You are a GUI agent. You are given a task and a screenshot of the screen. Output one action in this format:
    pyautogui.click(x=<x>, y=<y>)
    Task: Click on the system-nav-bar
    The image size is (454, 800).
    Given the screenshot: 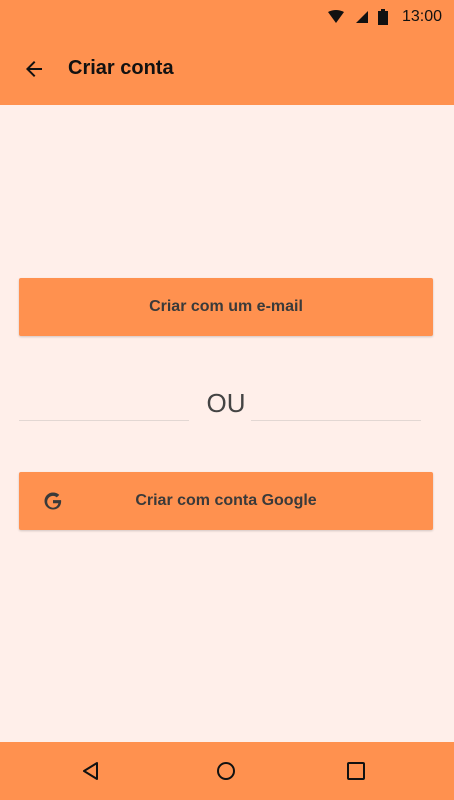 What is the action you would take?
    pyautogui.click(x=227, y=771)
    